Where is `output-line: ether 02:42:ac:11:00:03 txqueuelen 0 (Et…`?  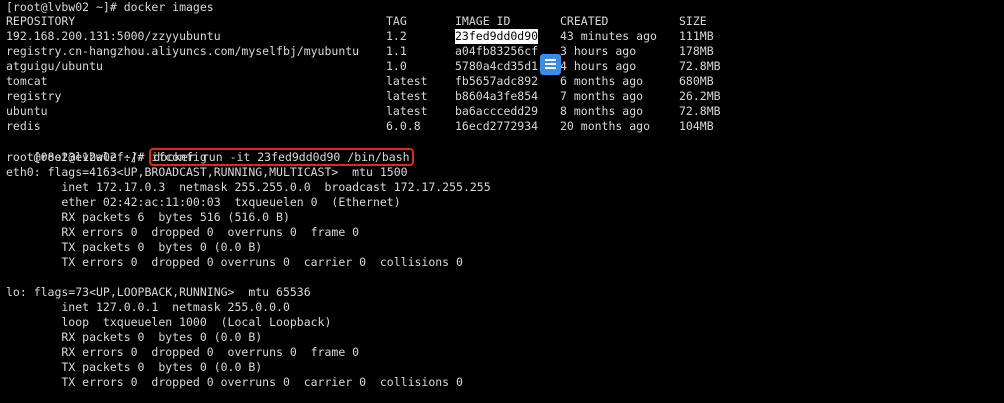
output-line: ether 02:42:ac:11:00:03 txqueuelen 0 (Et… is located at coordinates (203, 202).